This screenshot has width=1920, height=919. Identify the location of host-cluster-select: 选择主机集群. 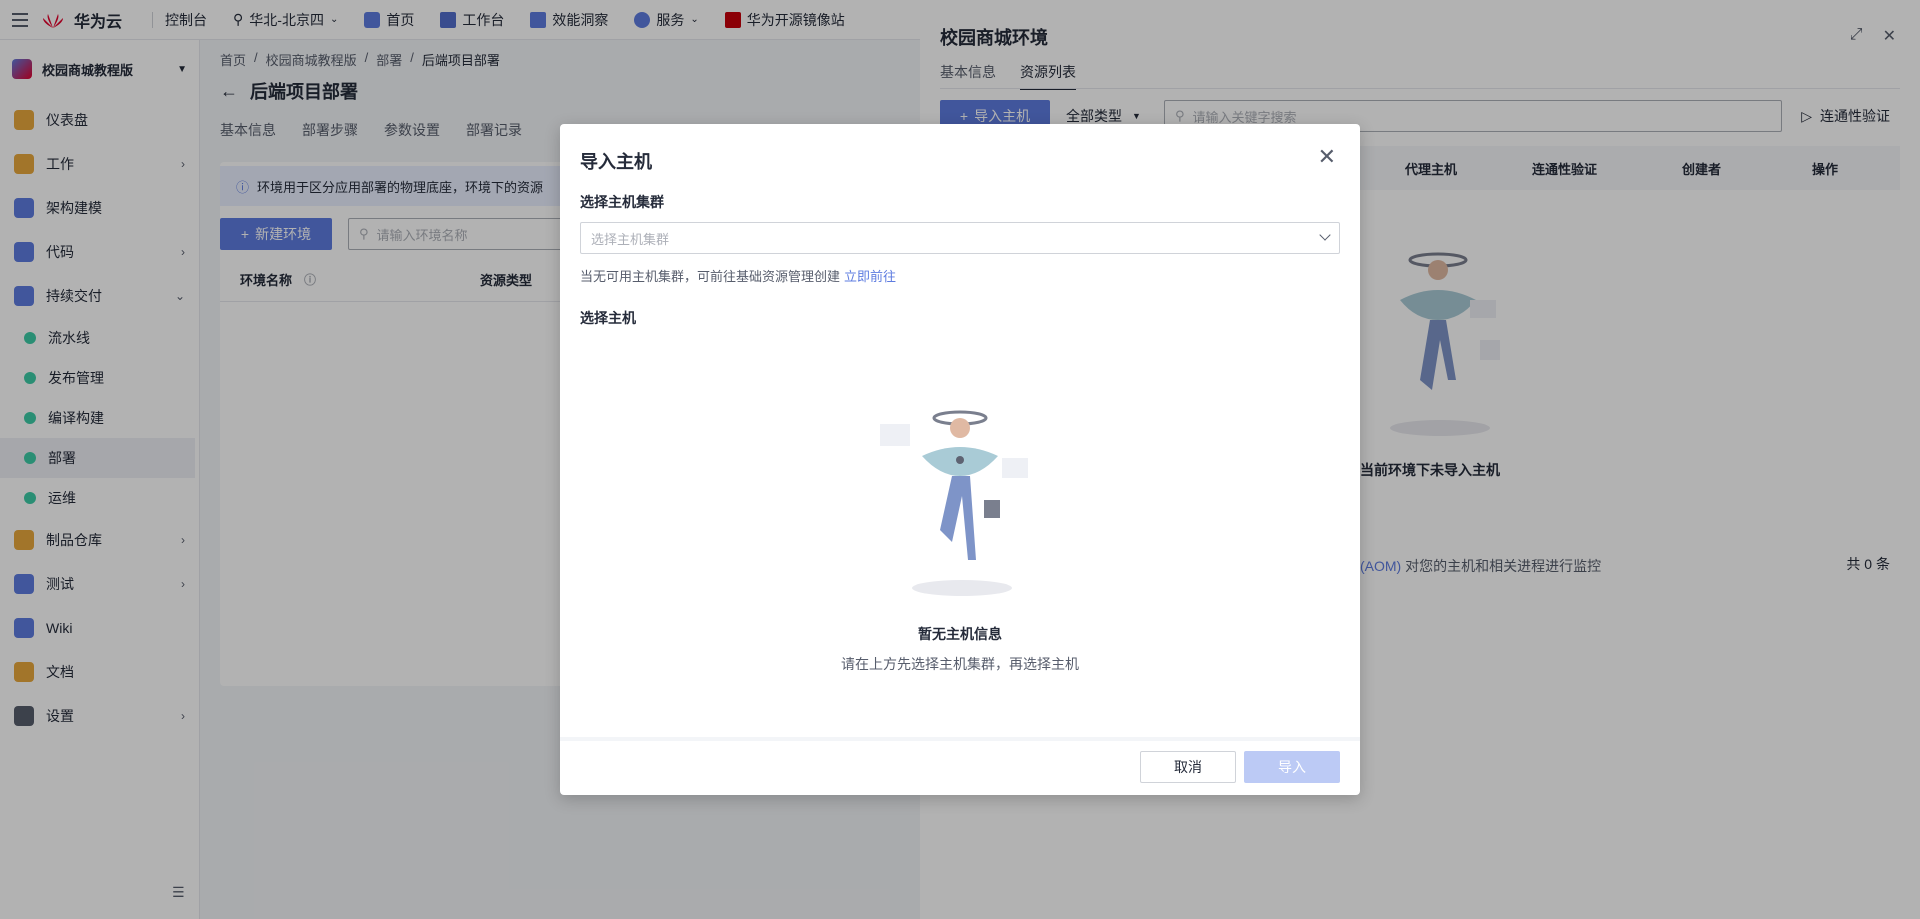
(960, 238).